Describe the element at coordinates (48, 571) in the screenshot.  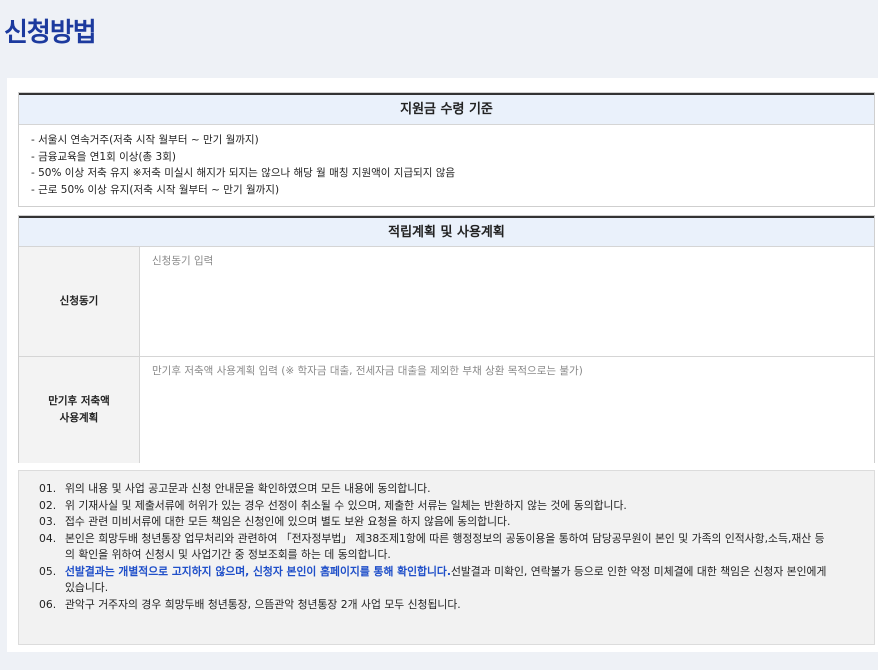
I see `agreement-number: 05.` at that location.